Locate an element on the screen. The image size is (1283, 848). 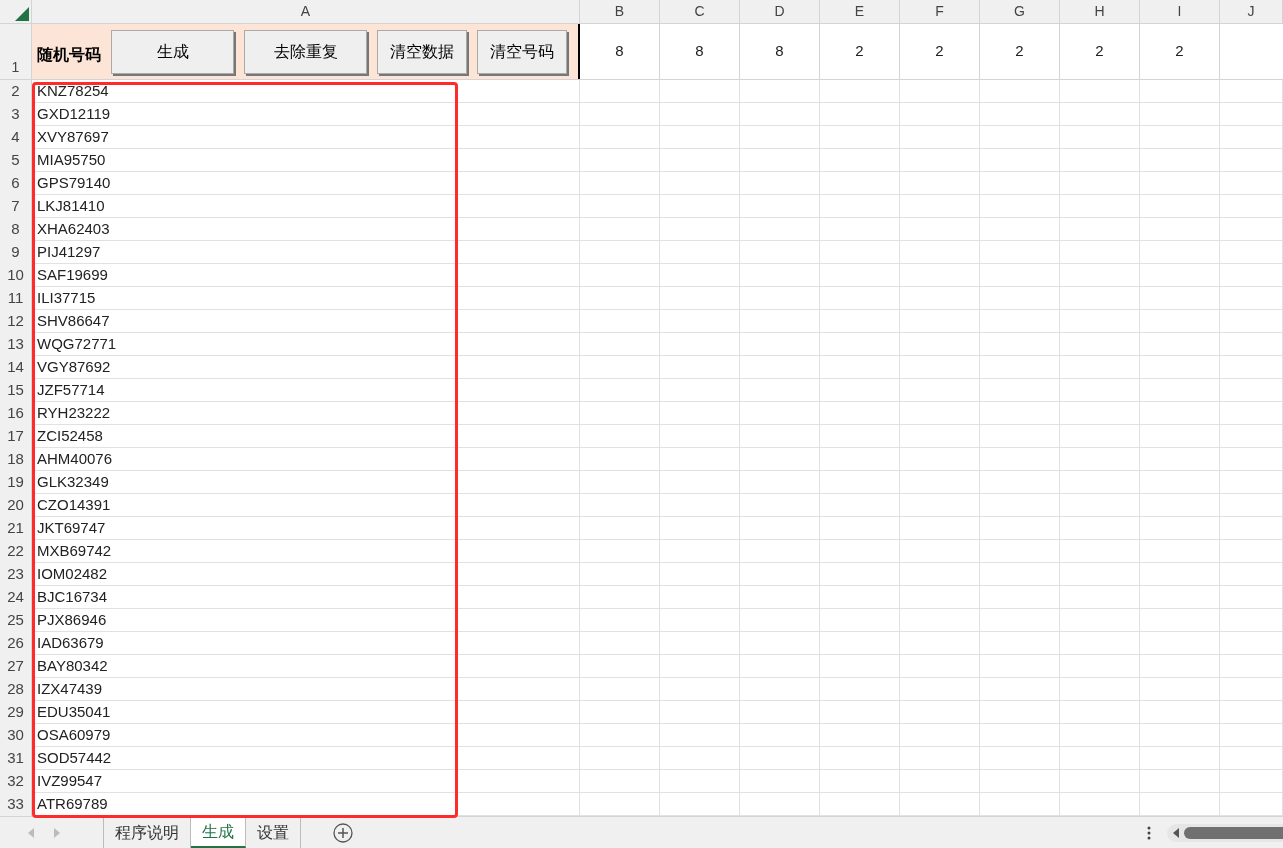
row-header: 22 is located at coordinates (16, 551).